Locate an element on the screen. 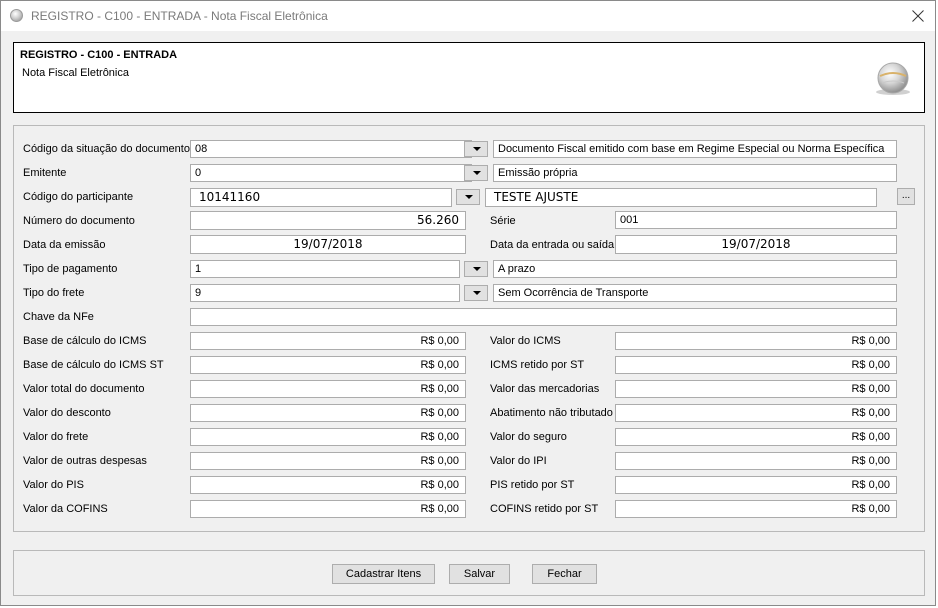  globe-logo-icon is located at coordinates (893, 78).